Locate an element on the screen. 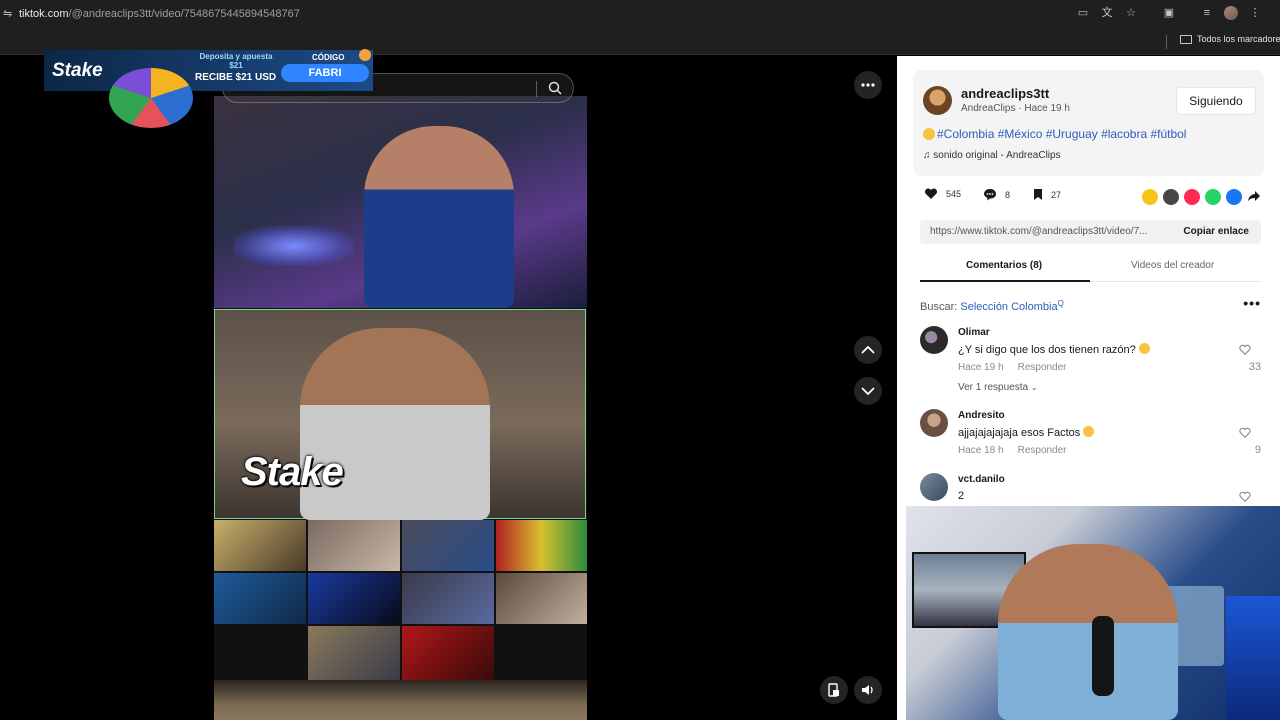  url-host: tiktok.com is located at coordinates (44, 14).